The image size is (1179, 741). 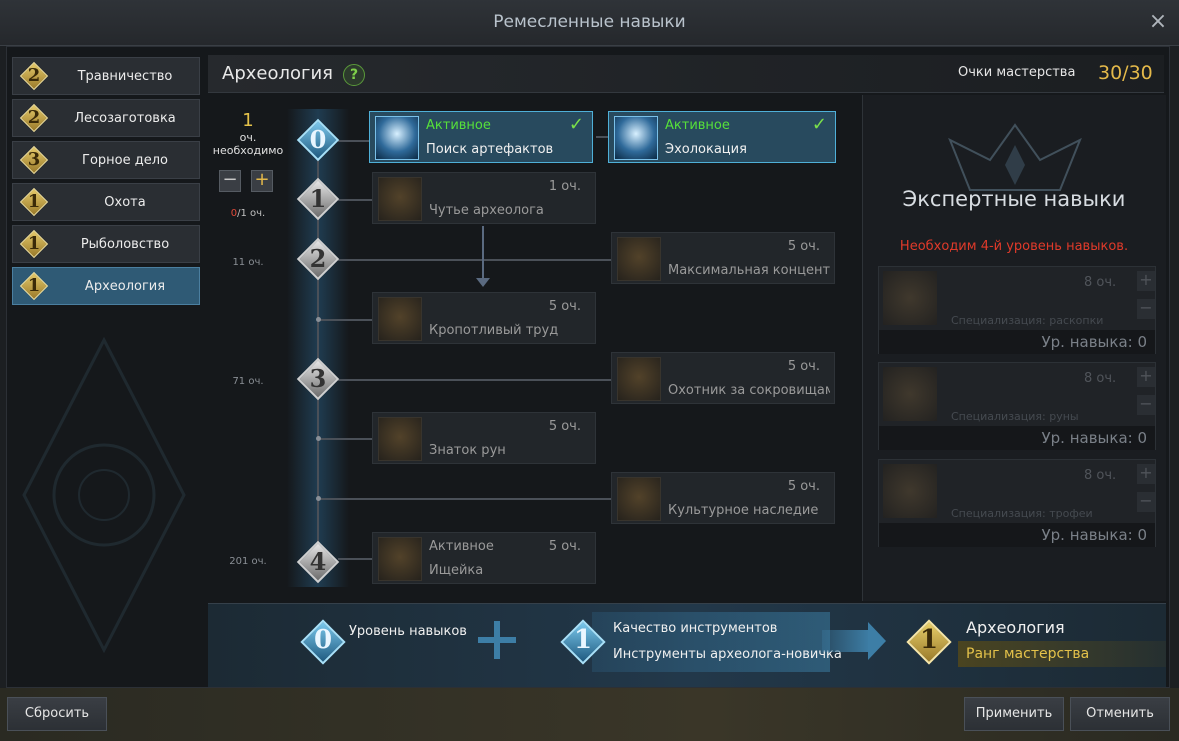 I want to click on cancel-button: Отменить, so click(x=1120, y=714).